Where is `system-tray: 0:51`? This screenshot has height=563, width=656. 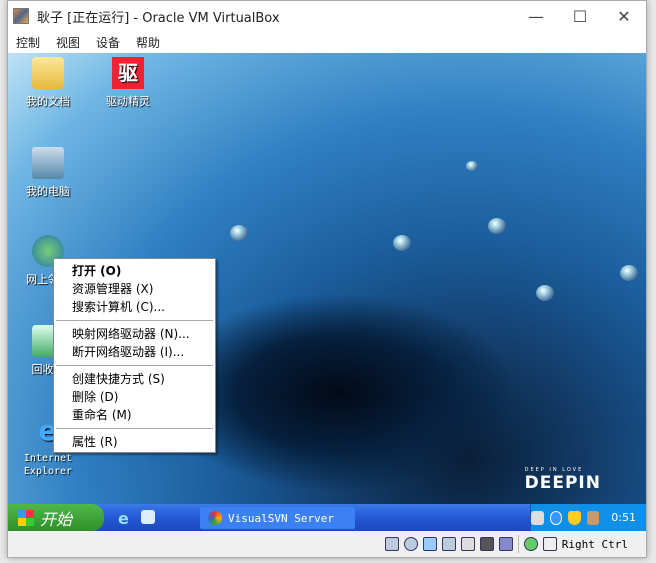 system-tray: 0:51 is located at coordinates (588, 517).